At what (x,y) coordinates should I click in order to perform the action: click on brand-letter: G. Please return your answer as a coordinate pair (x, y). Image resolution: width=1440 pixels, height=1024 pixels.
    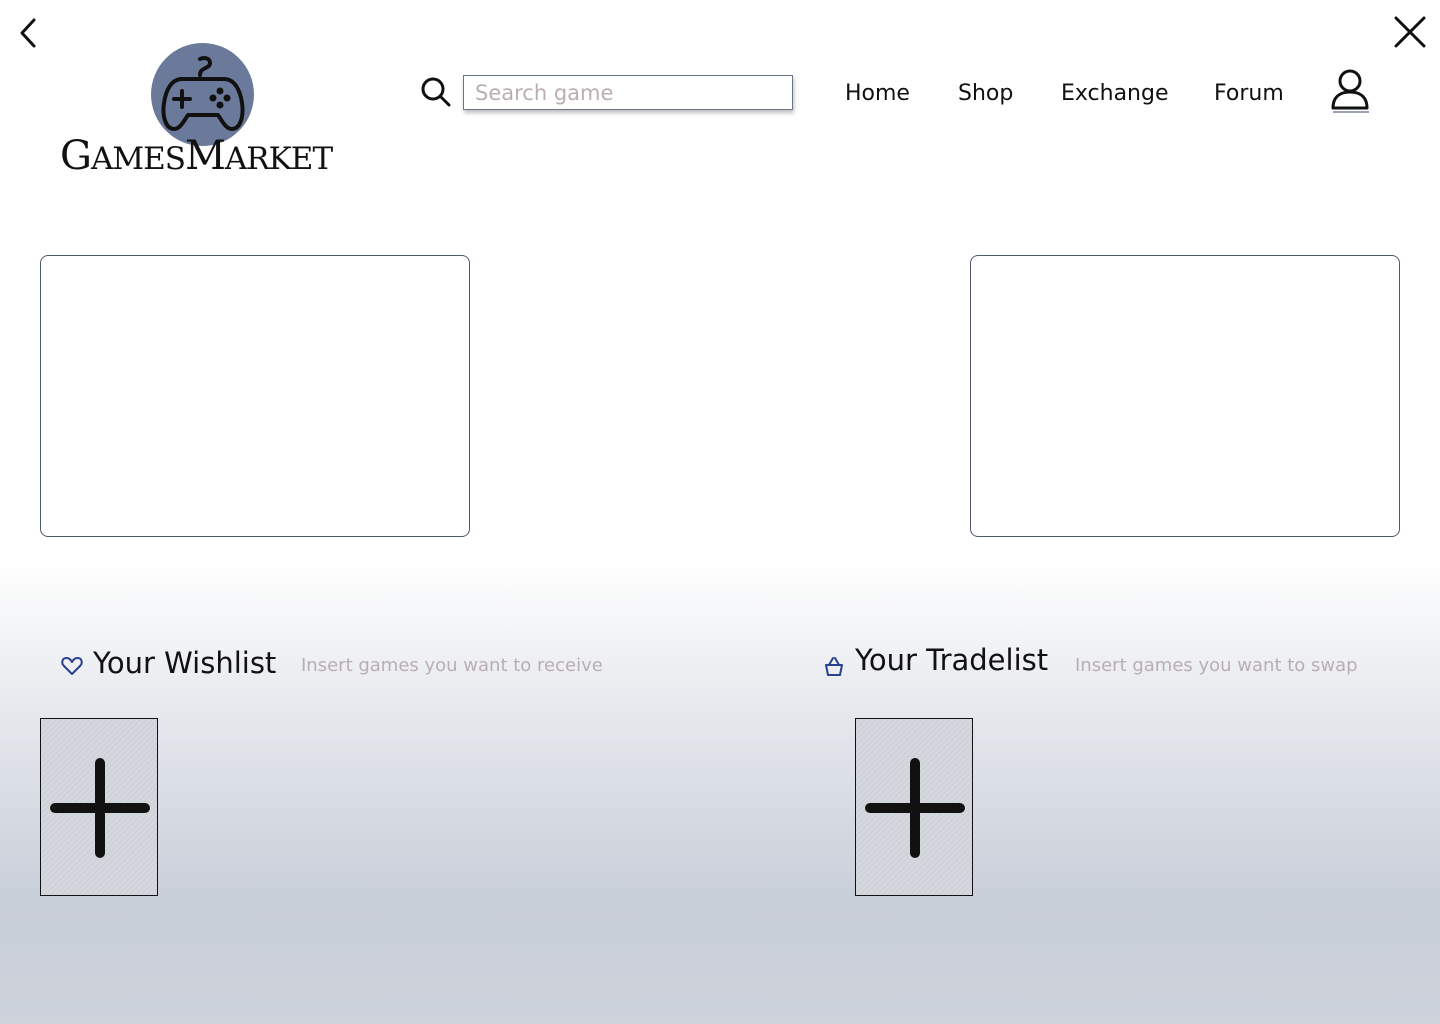
    Looking at the image, I should click on (76, 156).